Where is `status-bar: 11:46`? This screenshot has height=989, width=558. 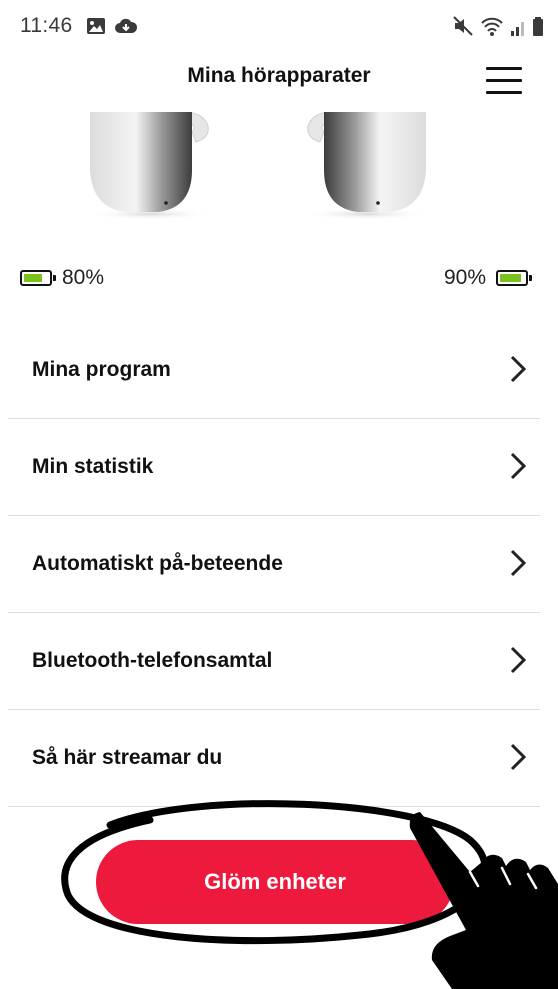 status-bar: 11:46 is located at coordinates (279, 28).